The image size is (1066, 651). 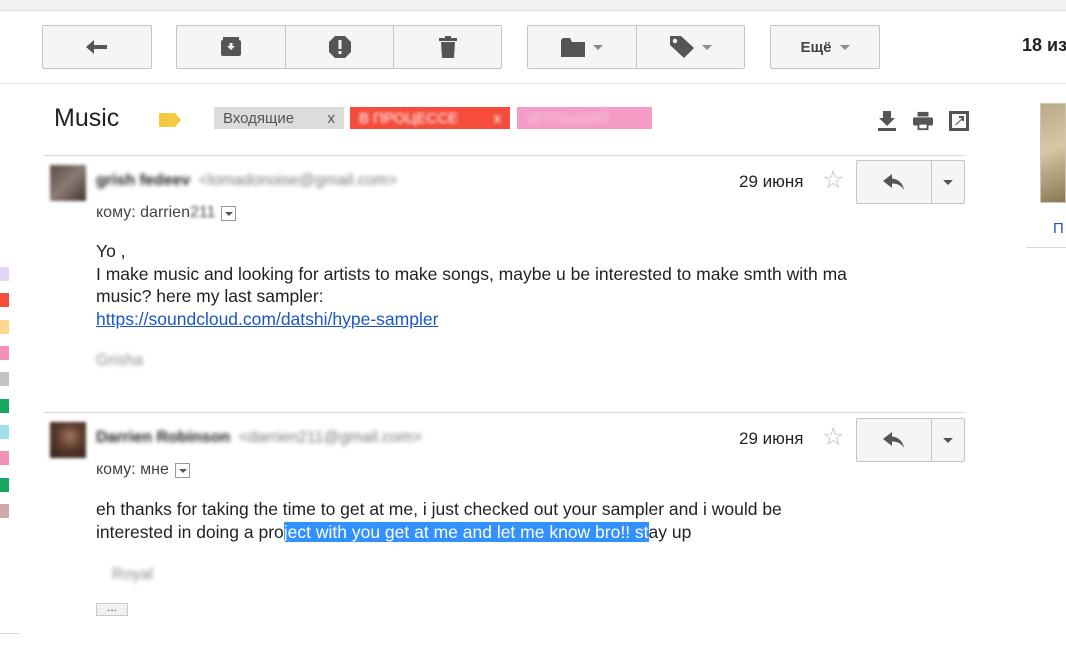 I want to click on thread-subject: Music, so click(x=87, y=118).